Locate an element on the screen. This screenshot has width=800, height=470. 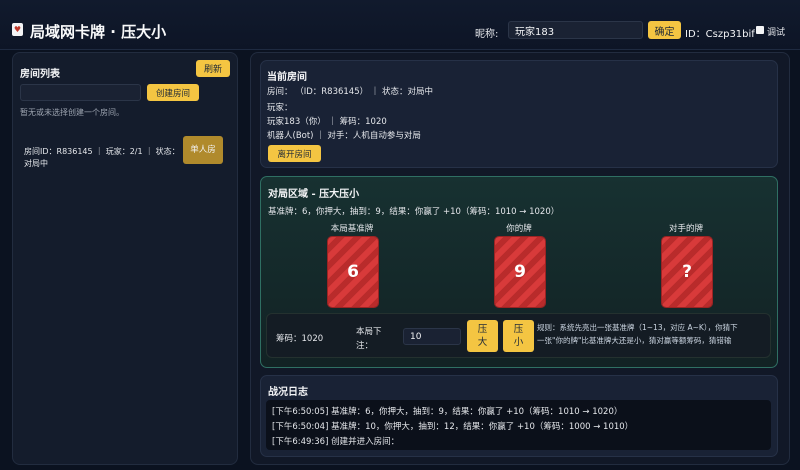
base-card-label: 本局基准牌 is located at coordinates (352, 229).